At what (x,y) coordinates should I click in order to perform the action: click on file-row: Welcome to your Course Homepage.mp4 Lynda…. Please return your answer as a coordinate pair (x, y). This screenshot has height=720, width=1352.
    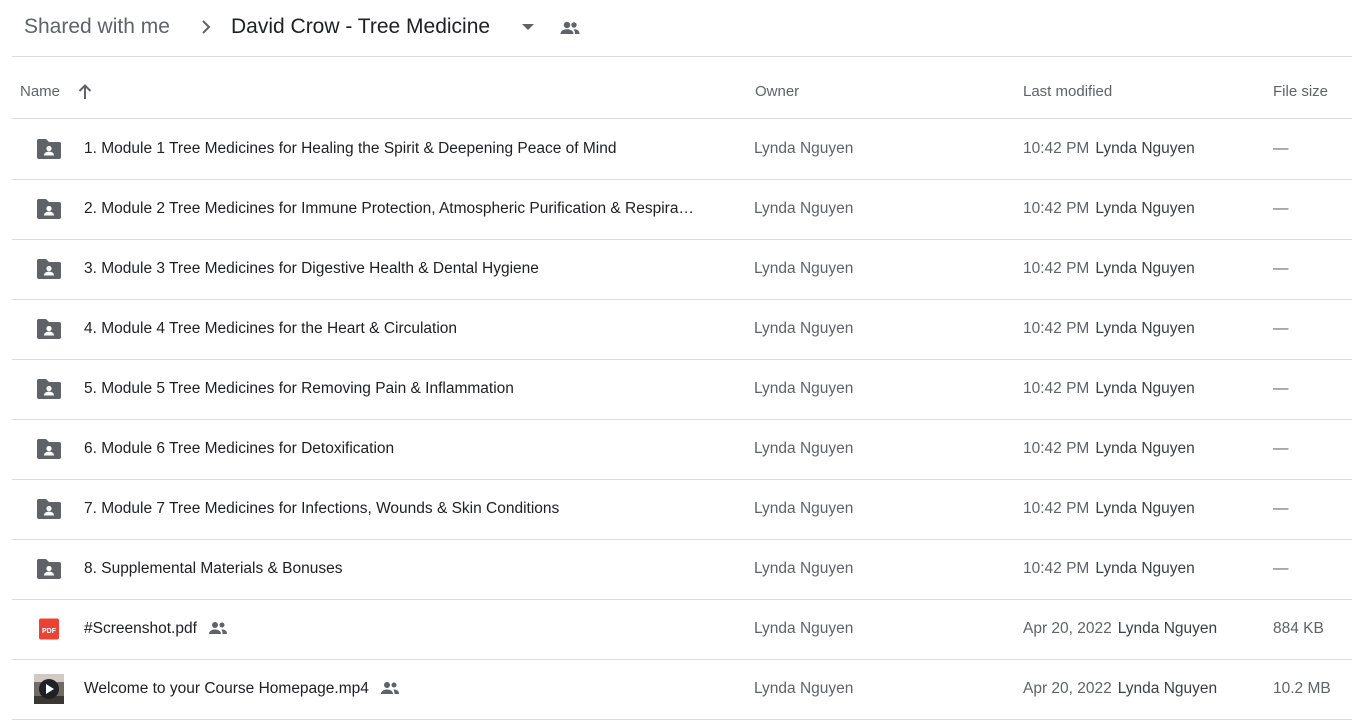
    Looking at the image, I should click on (682, 689).